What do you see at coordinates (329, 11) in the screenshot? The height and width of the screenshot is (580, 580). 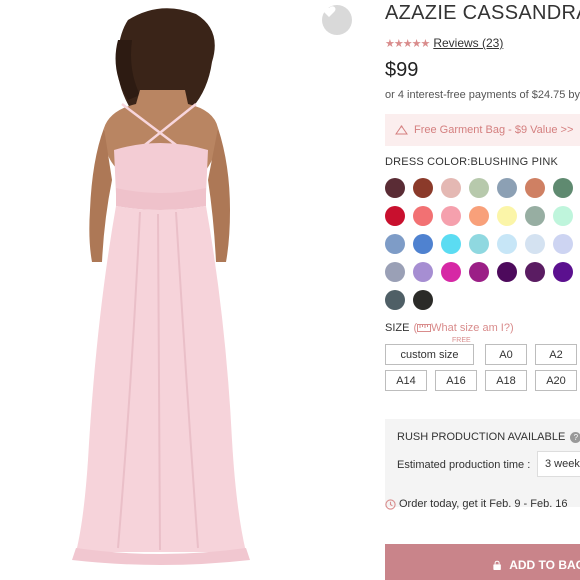 I see `heart-icon` at bounding box center [329, 11].